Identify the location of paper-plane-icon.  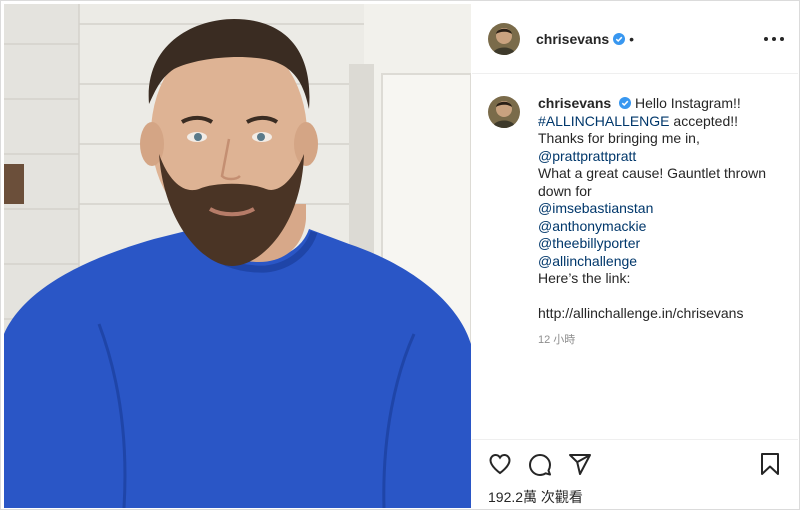
(580, 464).